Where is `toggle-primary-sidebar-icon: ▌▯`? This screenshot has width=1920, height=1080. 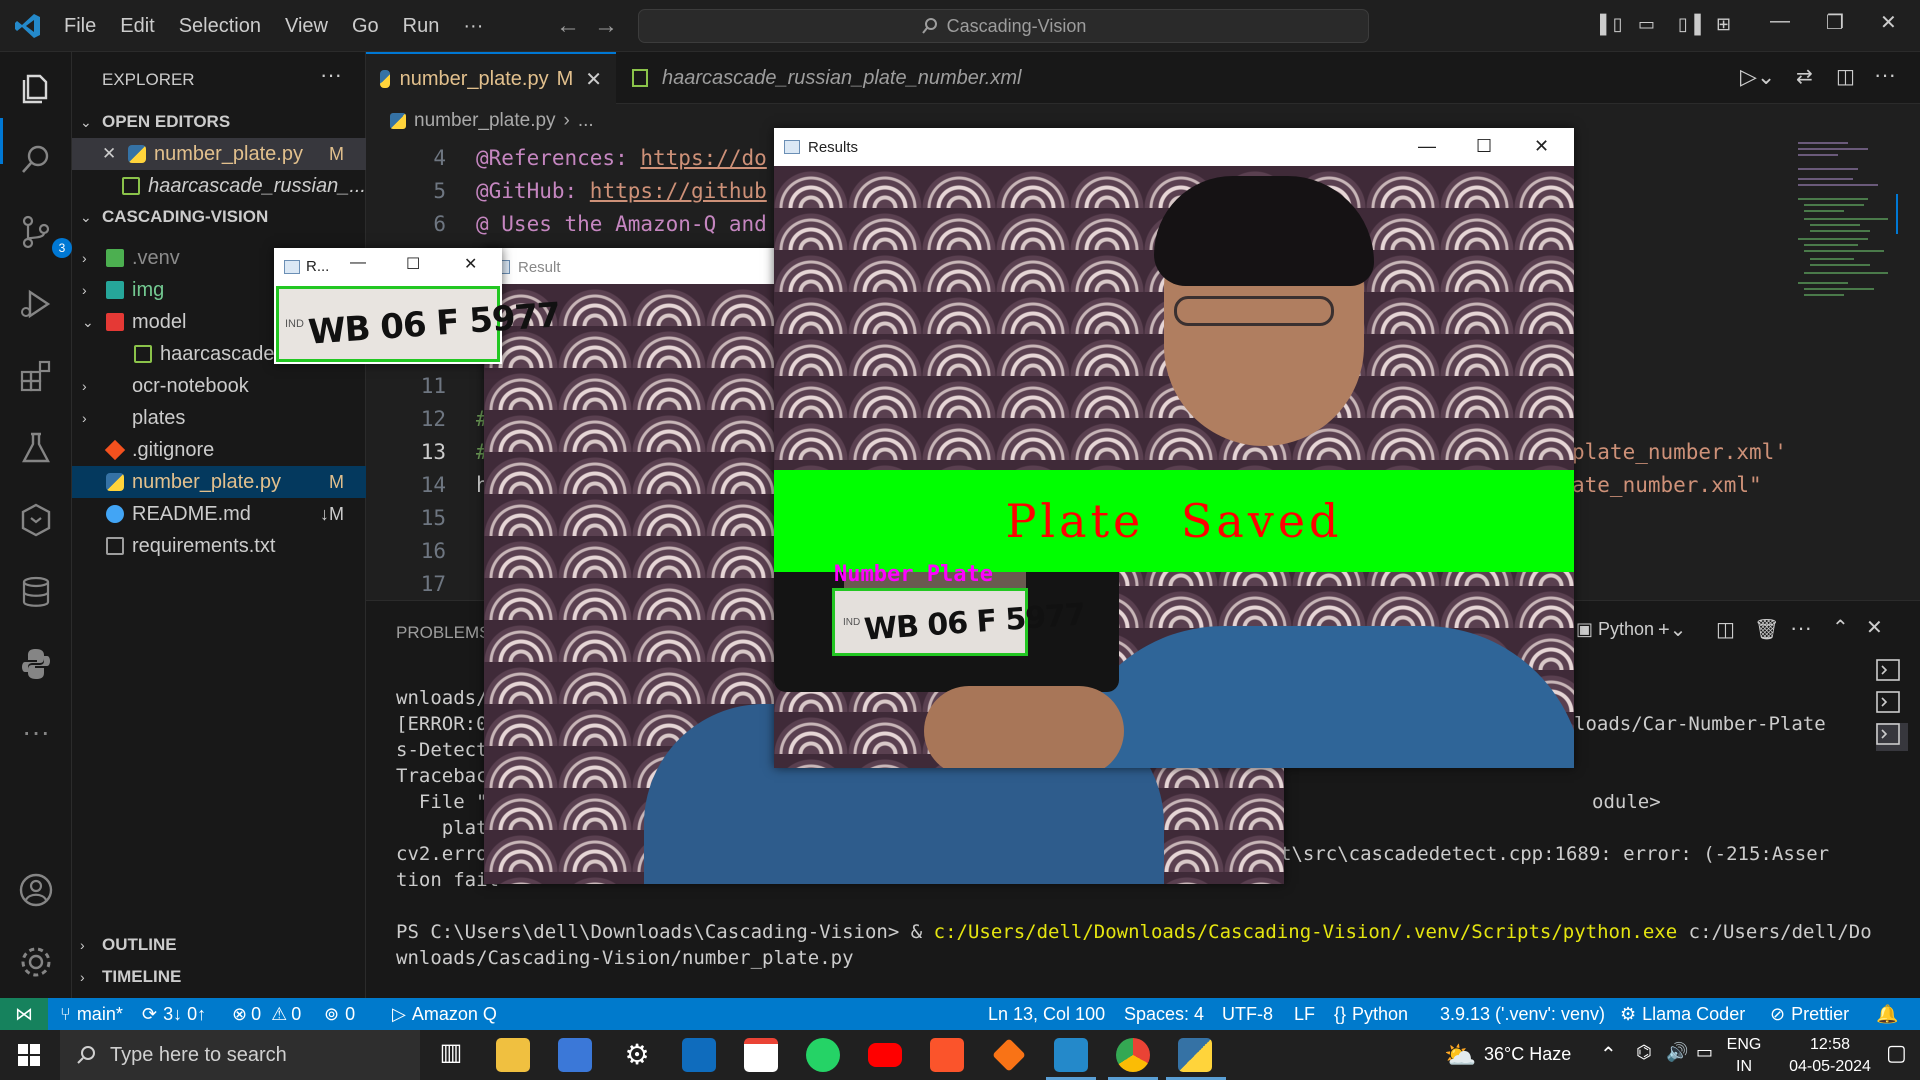
toggle-primary-sidebar-icon: ▌▯ is located at coordinates (1611, 24).